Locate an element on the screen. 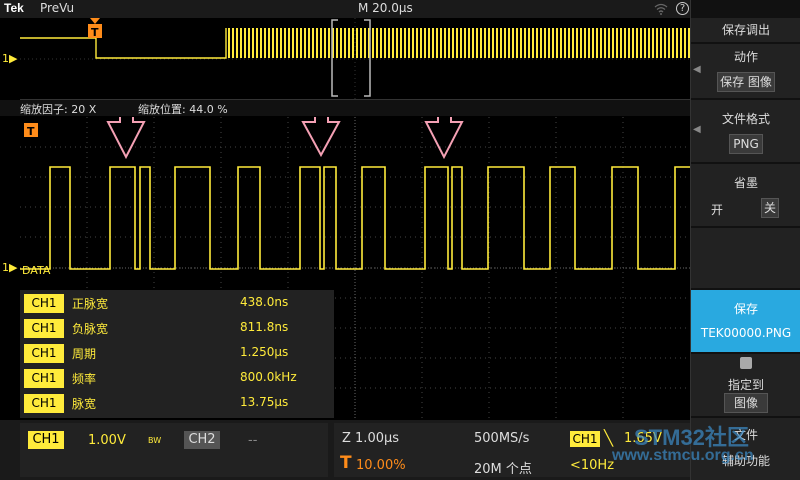 This screenshot has height=480, width=800. main-trigger-label: T is located at coordinates (31, 131).